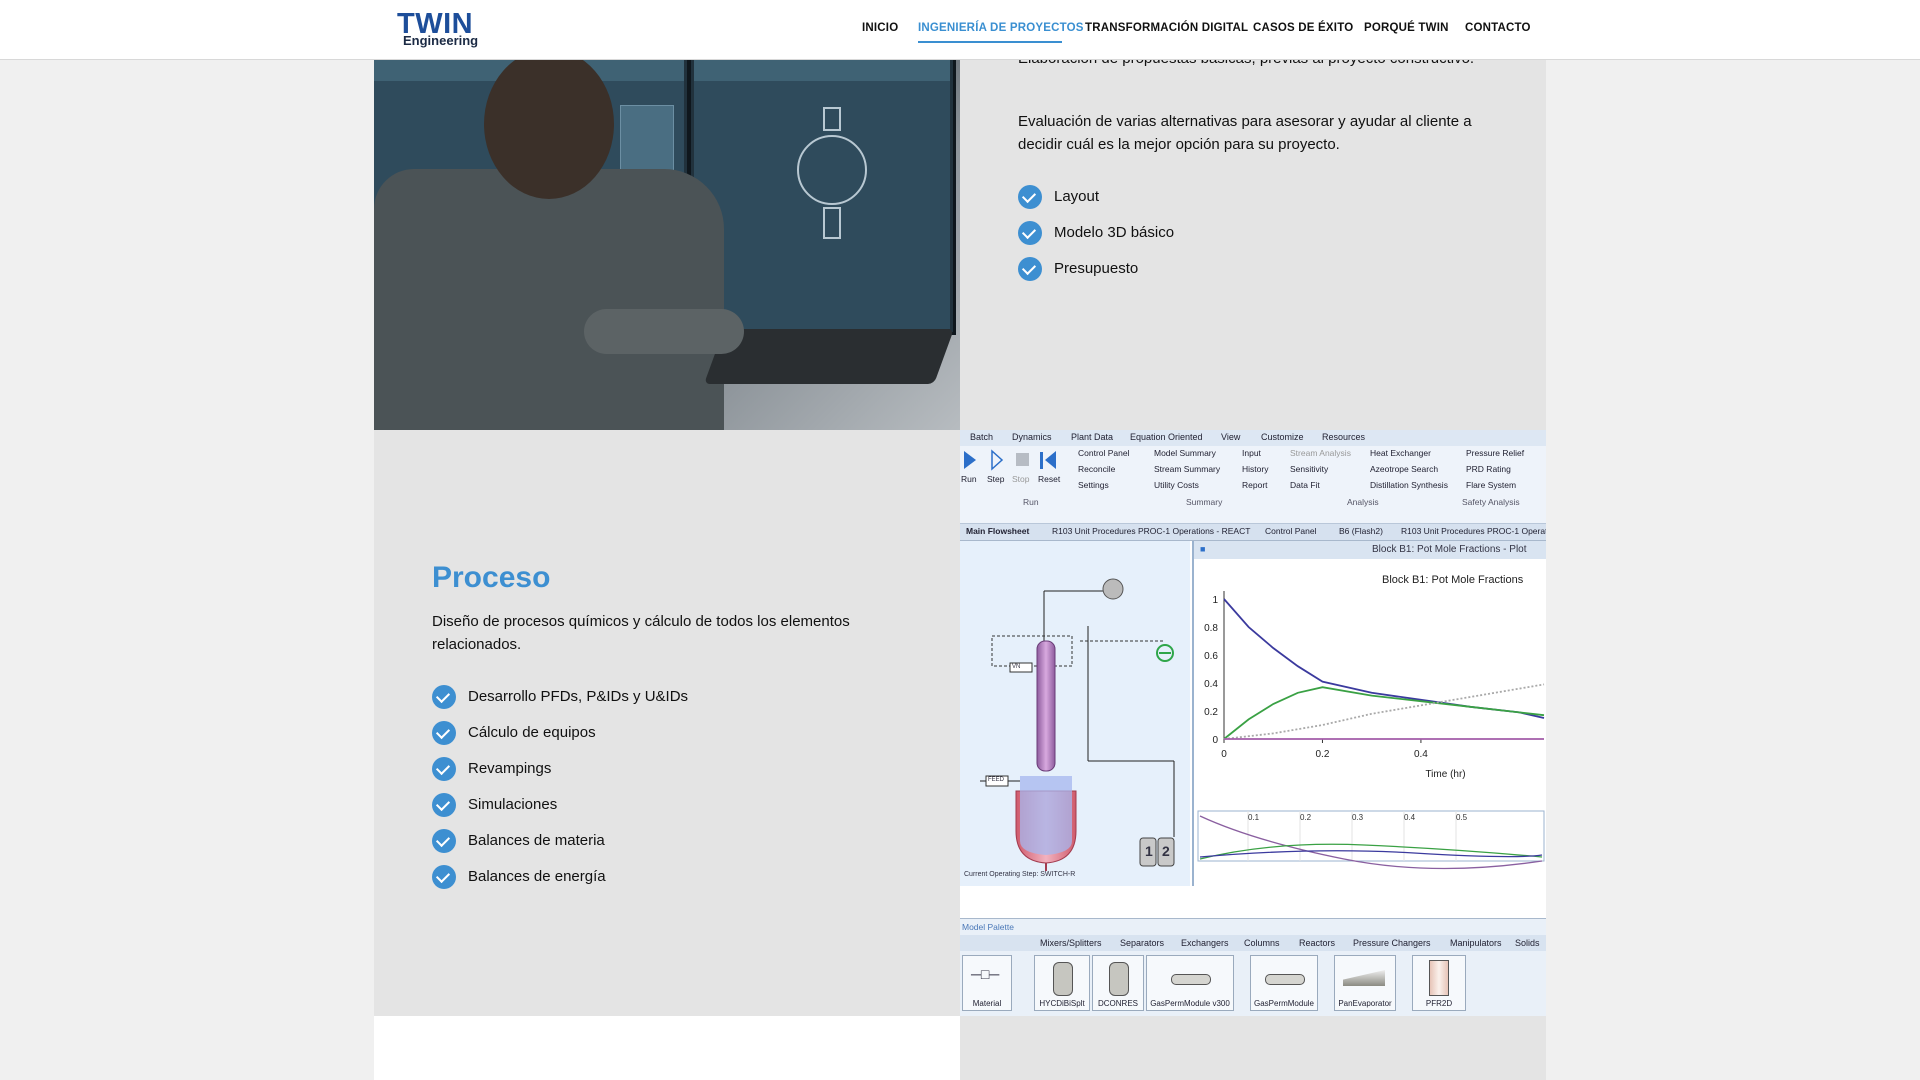 The image size is (1920, 1080). What do you see at coordinates (1211, 656) in the screenshot?
I see `y-tick-label: 0.6` at bounding box center [1211, 656].